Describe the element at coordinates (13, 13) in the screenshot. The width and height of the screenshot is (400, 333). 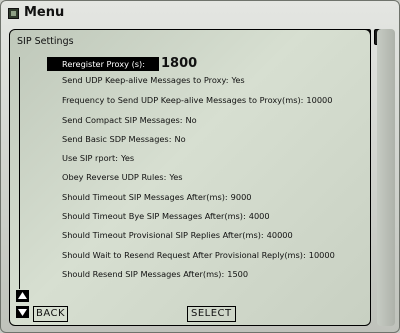
I see `app-icon` at that location.